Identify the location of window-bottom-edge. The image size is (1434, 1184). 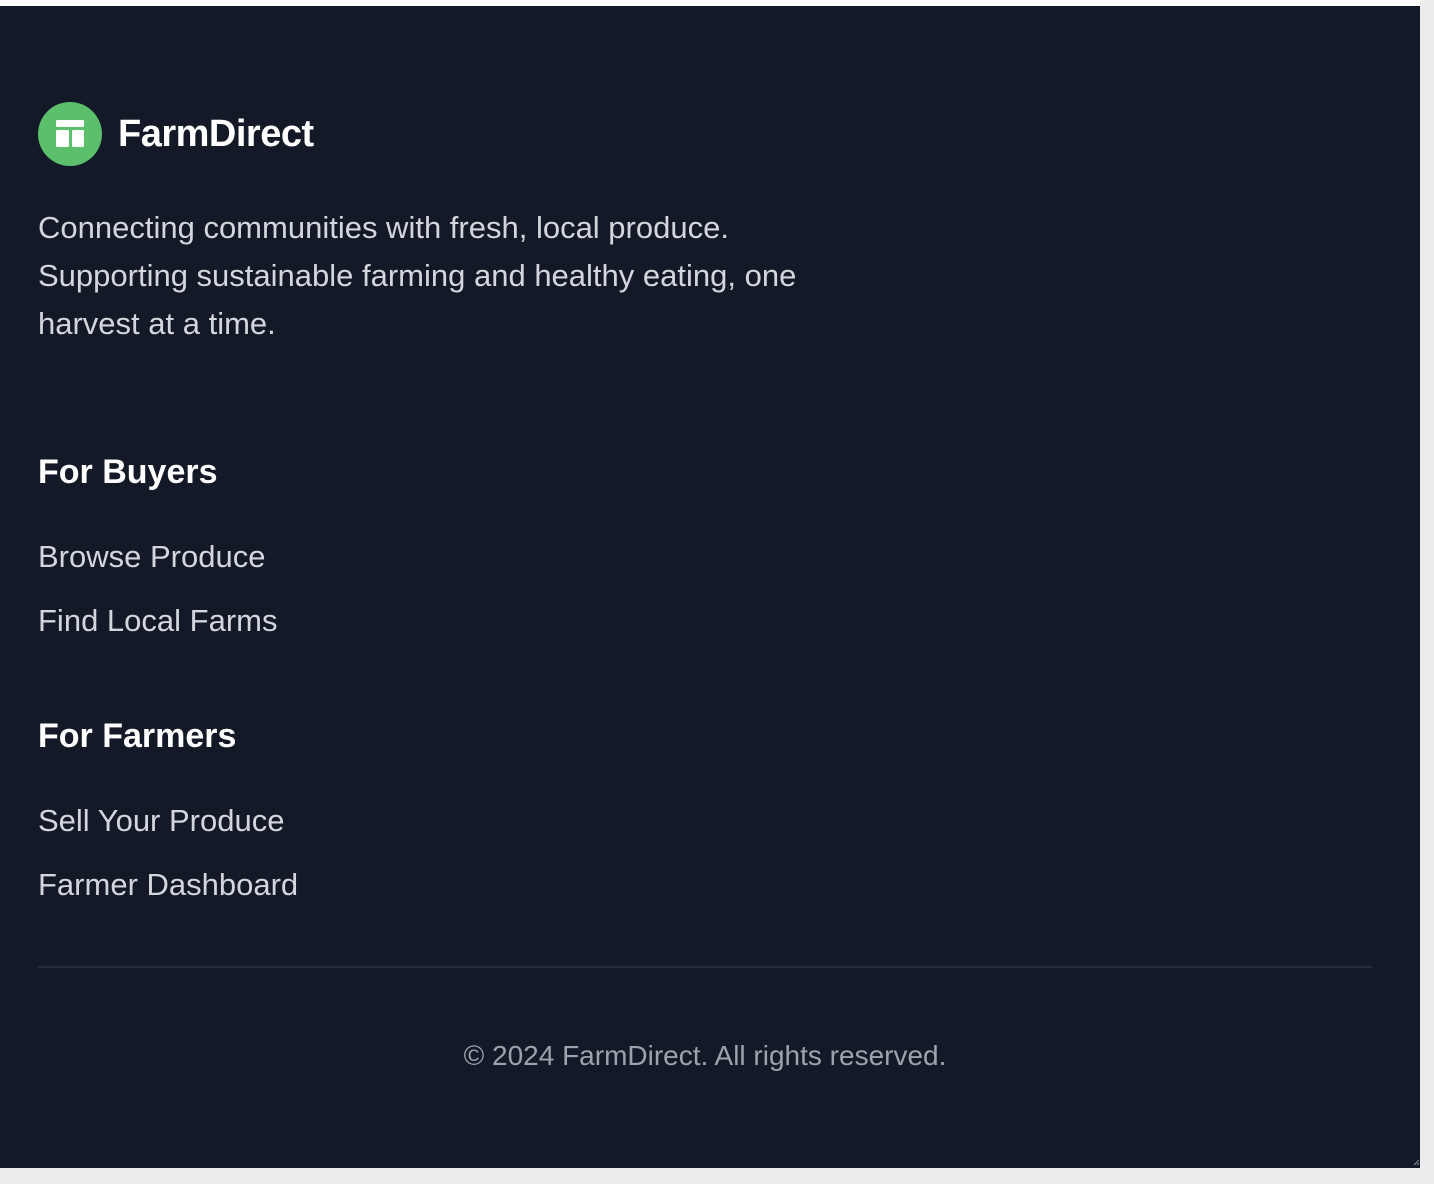
(717, 1176).